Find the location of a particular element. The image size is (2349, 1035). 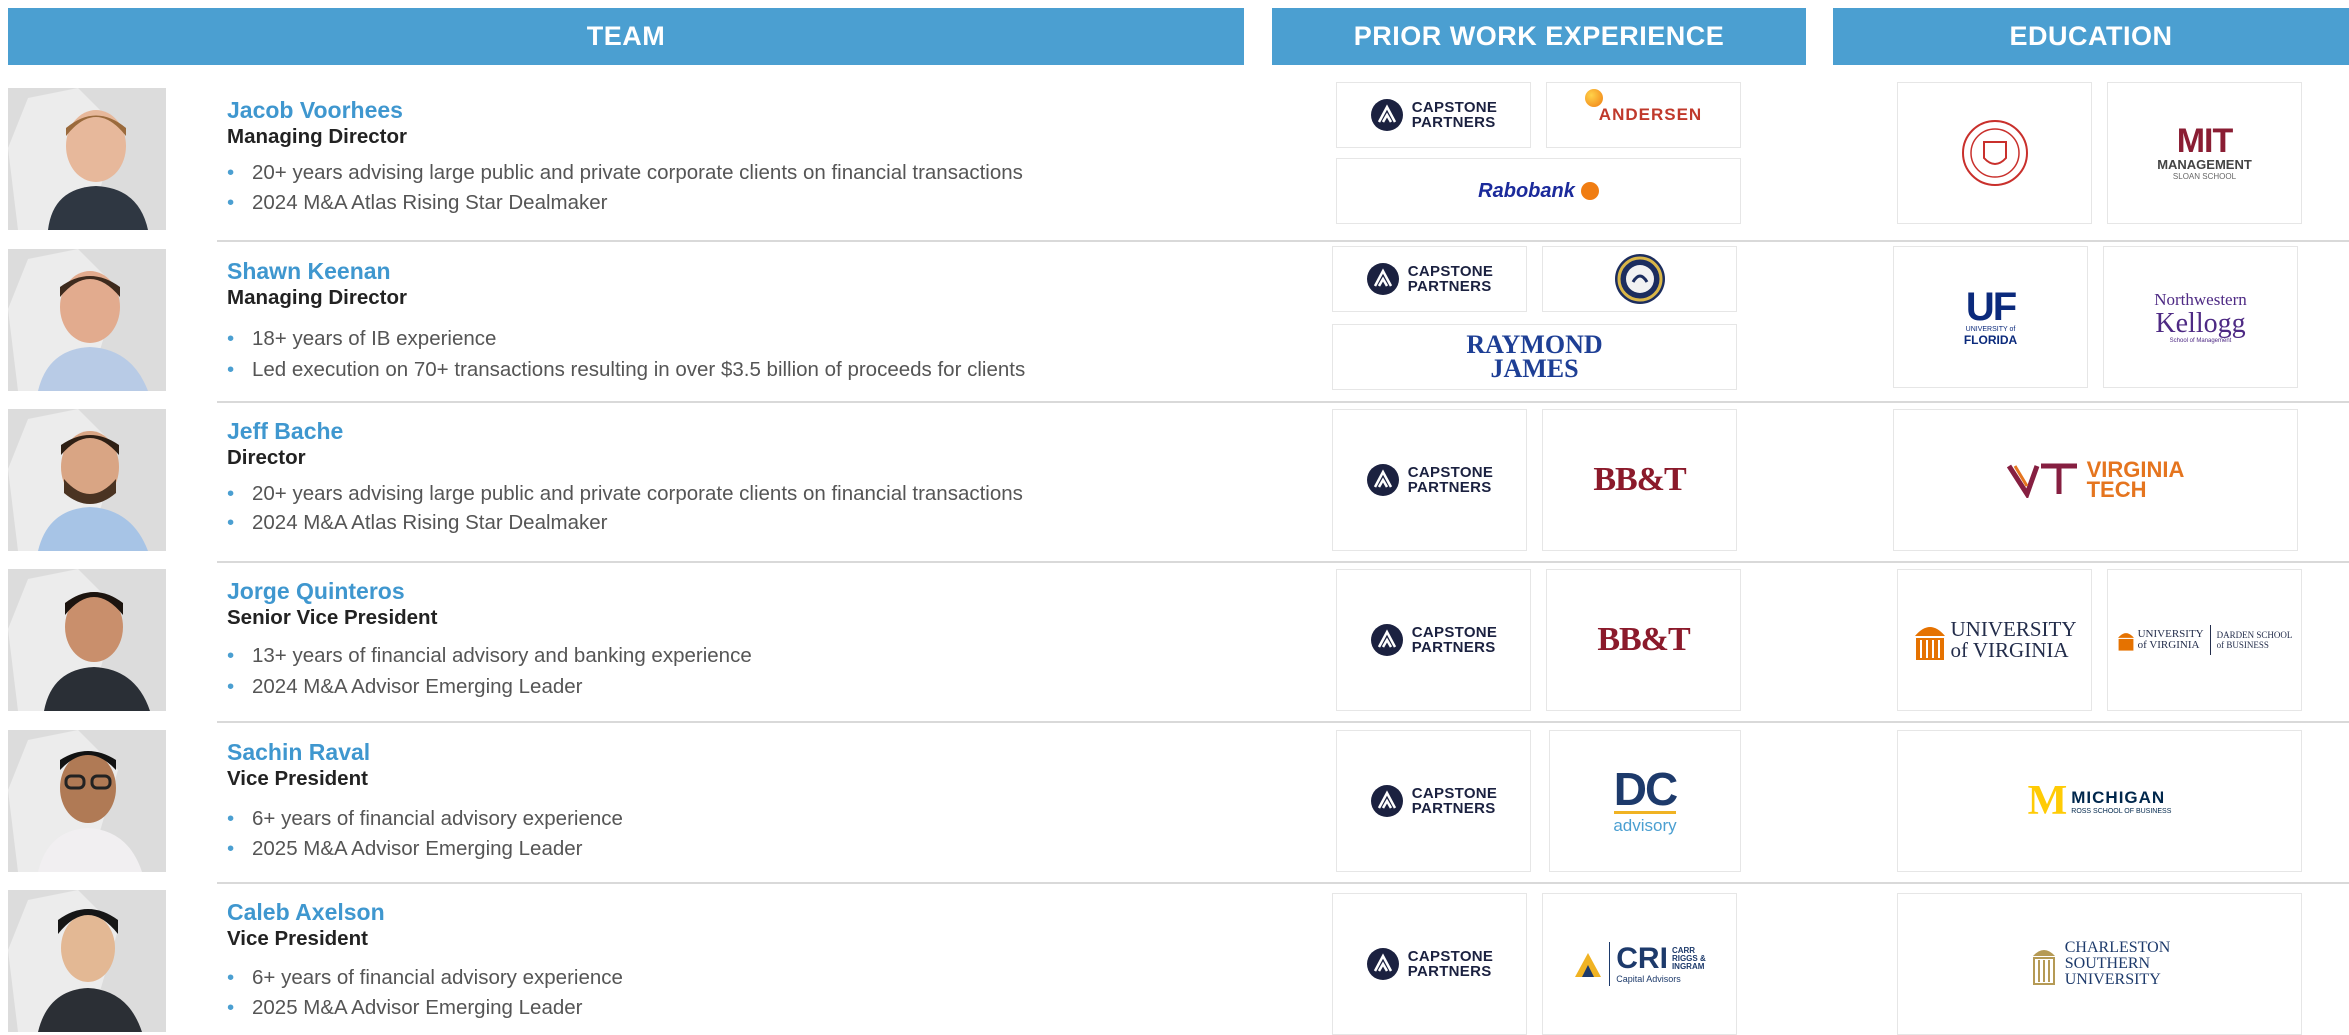

raymond-james-logo: RAYMOND JAMES is located at coordinates (1534, 357).